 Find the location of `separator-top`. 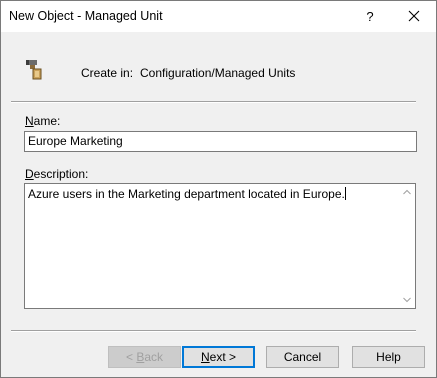

separator-top is located at coordinates (213, 102).